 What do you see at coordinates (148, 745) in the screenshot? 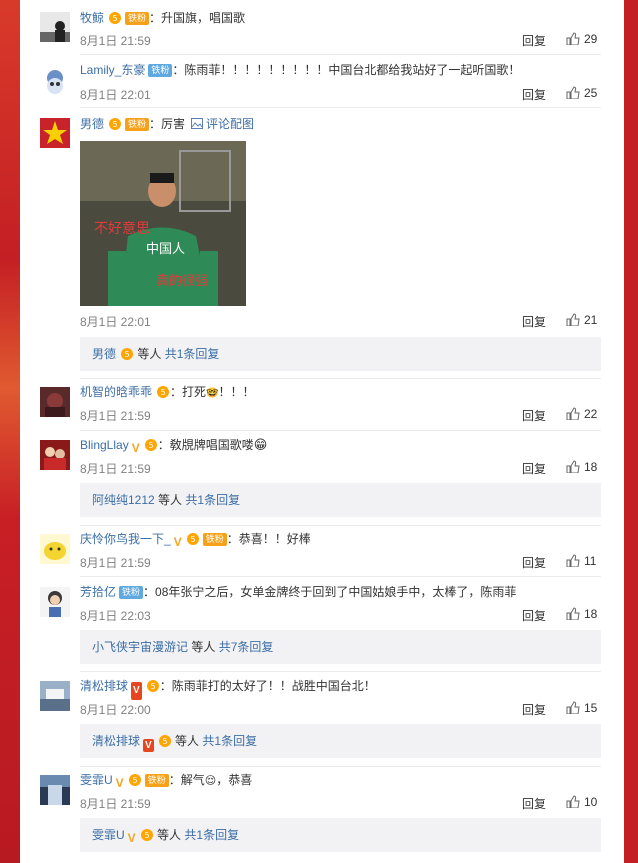
I see `verified-v-red-icon: V` at bounding box center [148, 745].